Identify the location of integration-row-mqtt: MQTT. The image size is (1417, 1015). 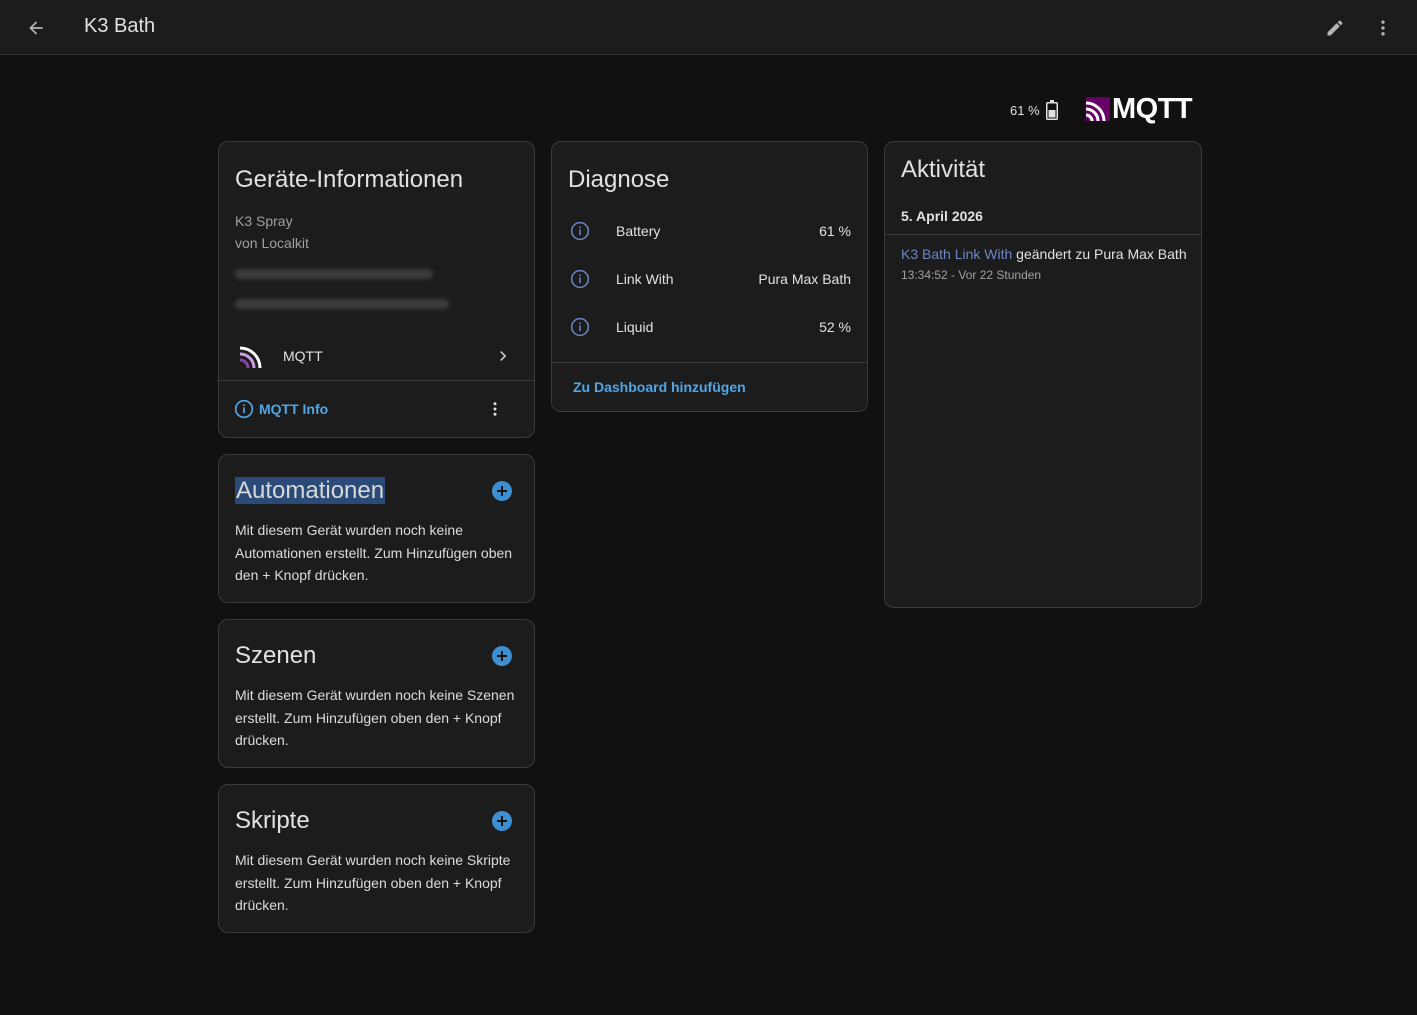
(376, 356).